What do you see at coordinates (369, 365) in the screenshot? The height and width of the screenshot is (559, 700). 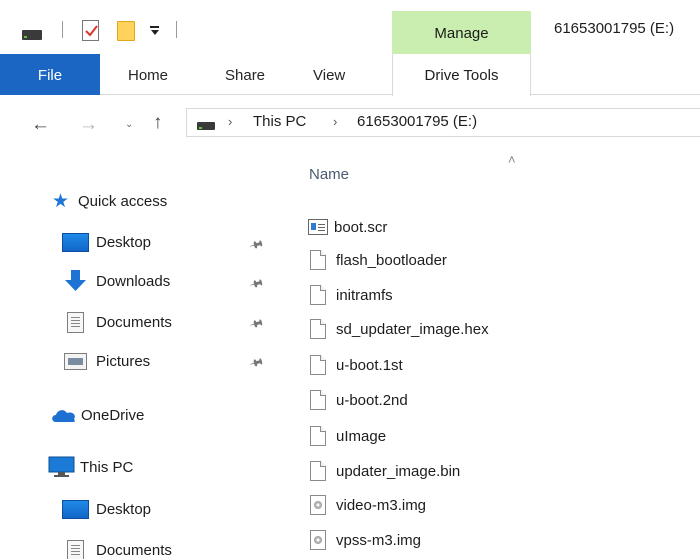 I see `file-name: u-boot.1st` at bounding box center [369, 365].